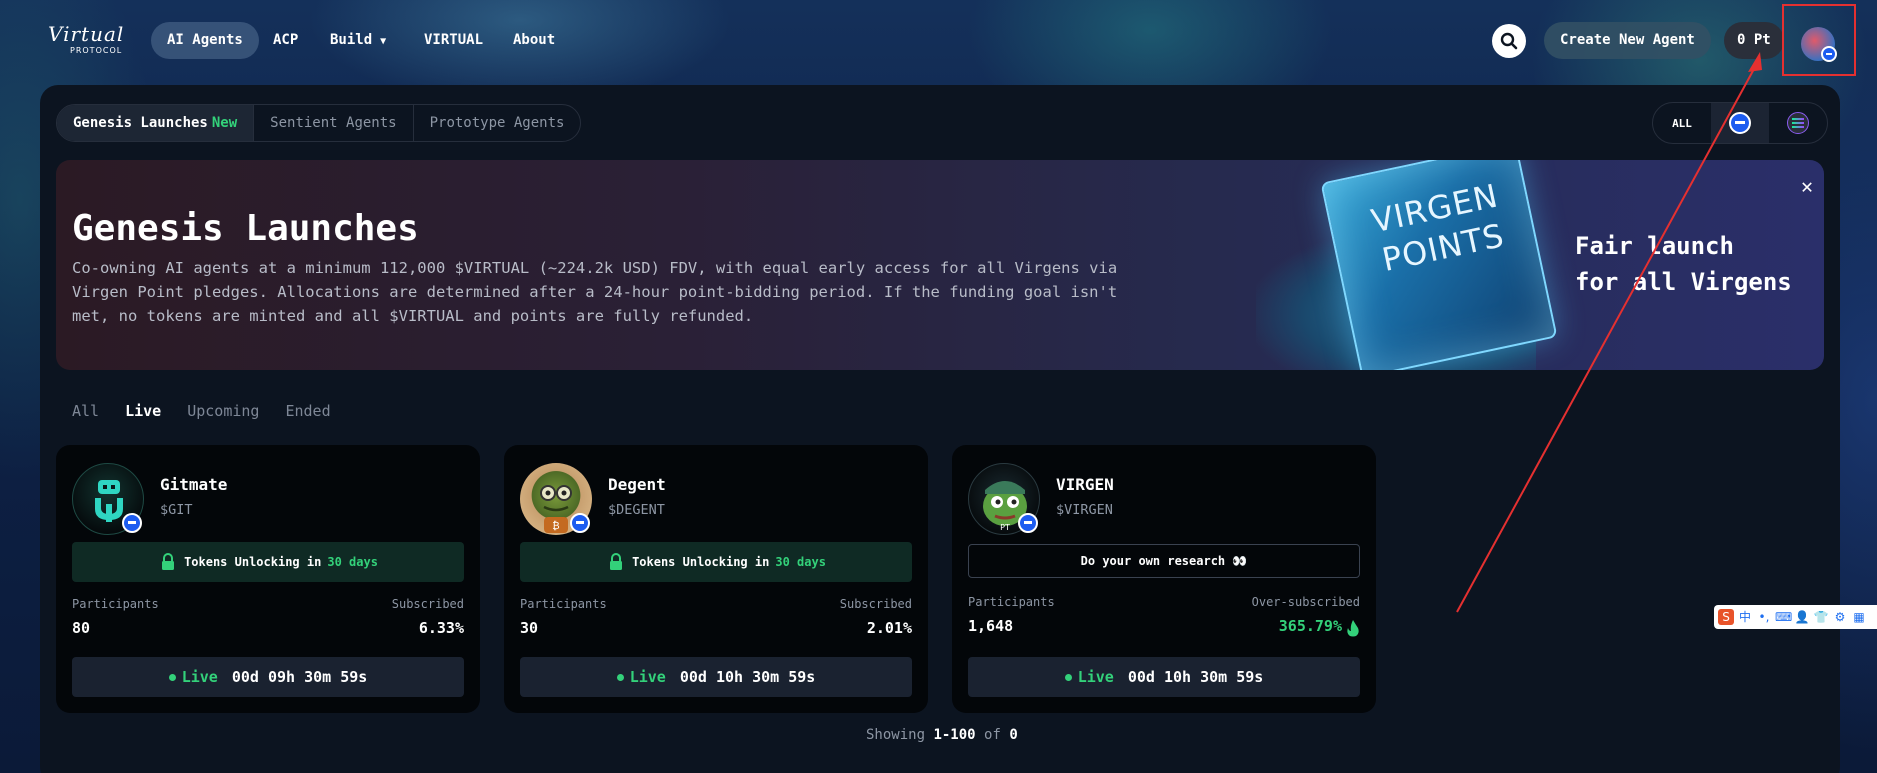 Image resolution: width=1877 pixels, height=773 pixels. What do you see at coordinates (991, 626) in the screenshot?
I see `participants-value: 1,648` at bounding box center [991, 626].